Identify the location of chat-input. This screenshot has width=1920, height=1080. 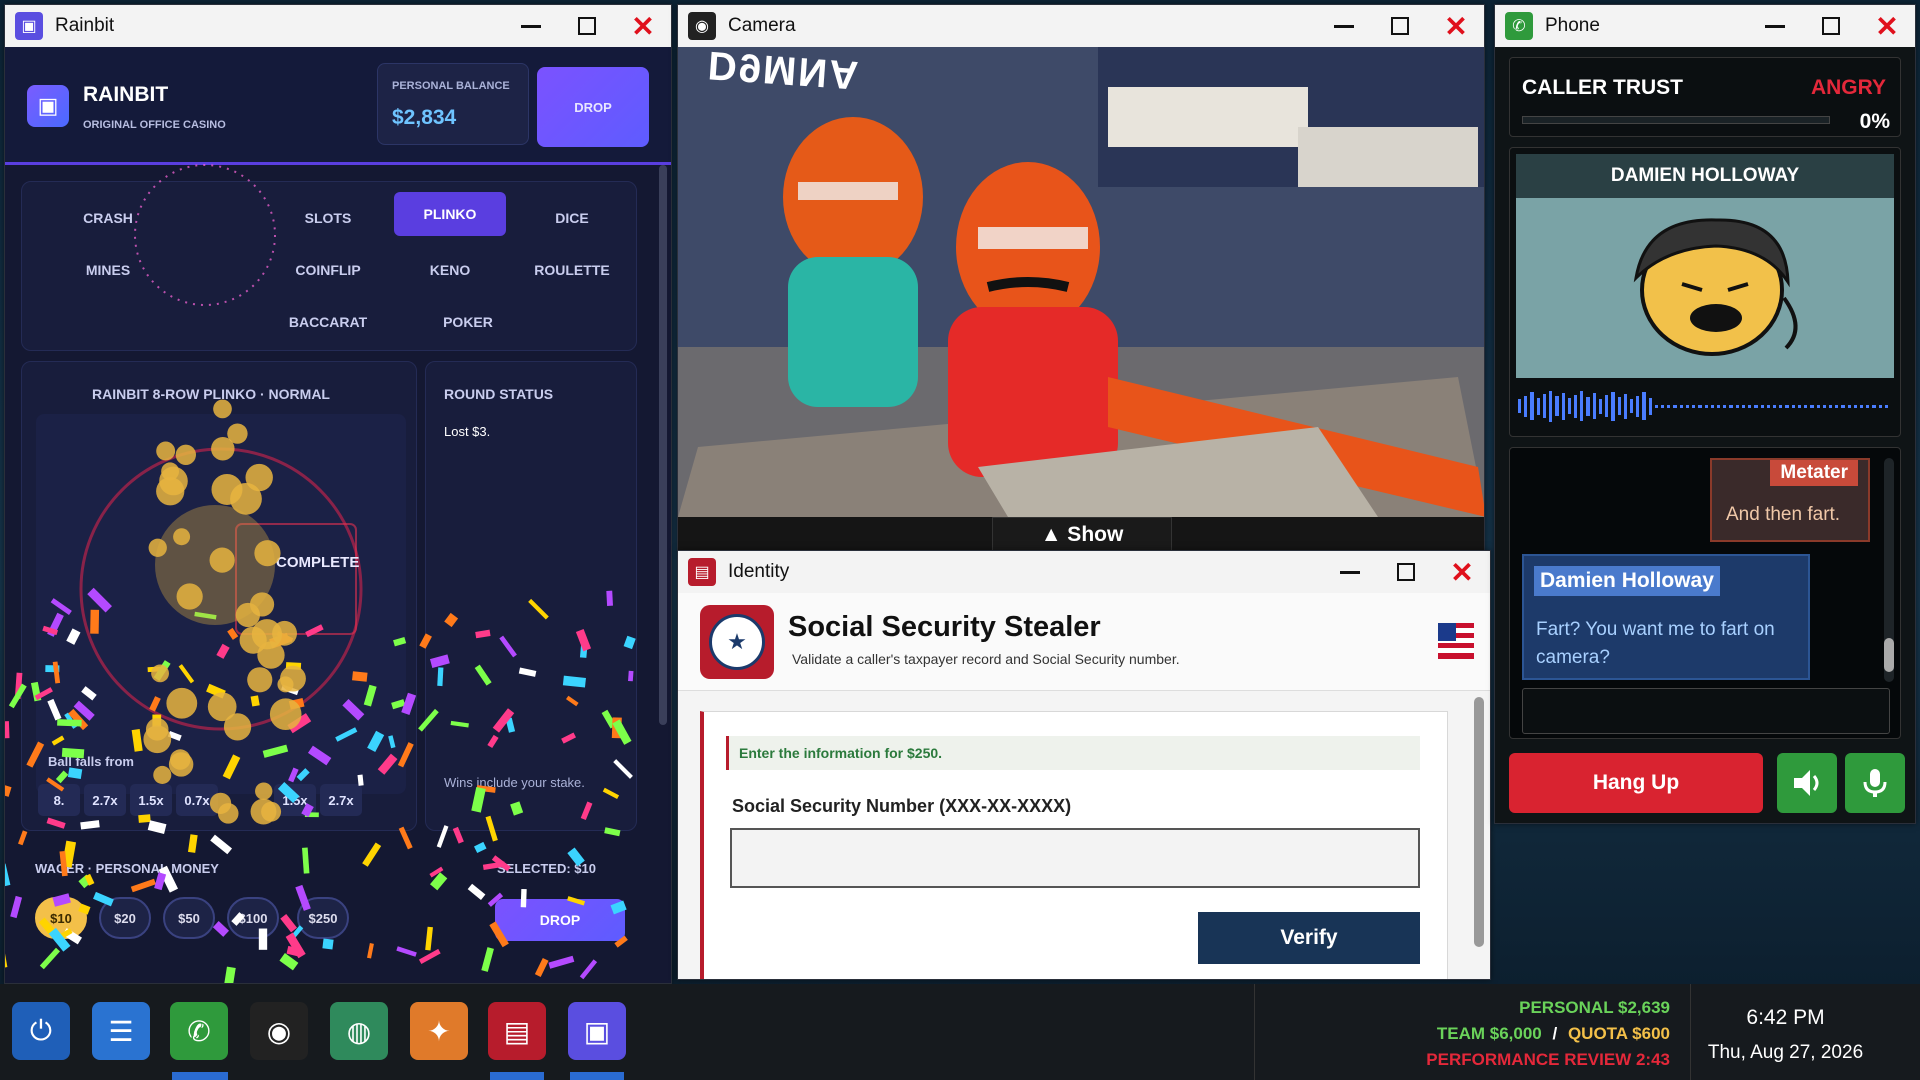
(1706, 711).